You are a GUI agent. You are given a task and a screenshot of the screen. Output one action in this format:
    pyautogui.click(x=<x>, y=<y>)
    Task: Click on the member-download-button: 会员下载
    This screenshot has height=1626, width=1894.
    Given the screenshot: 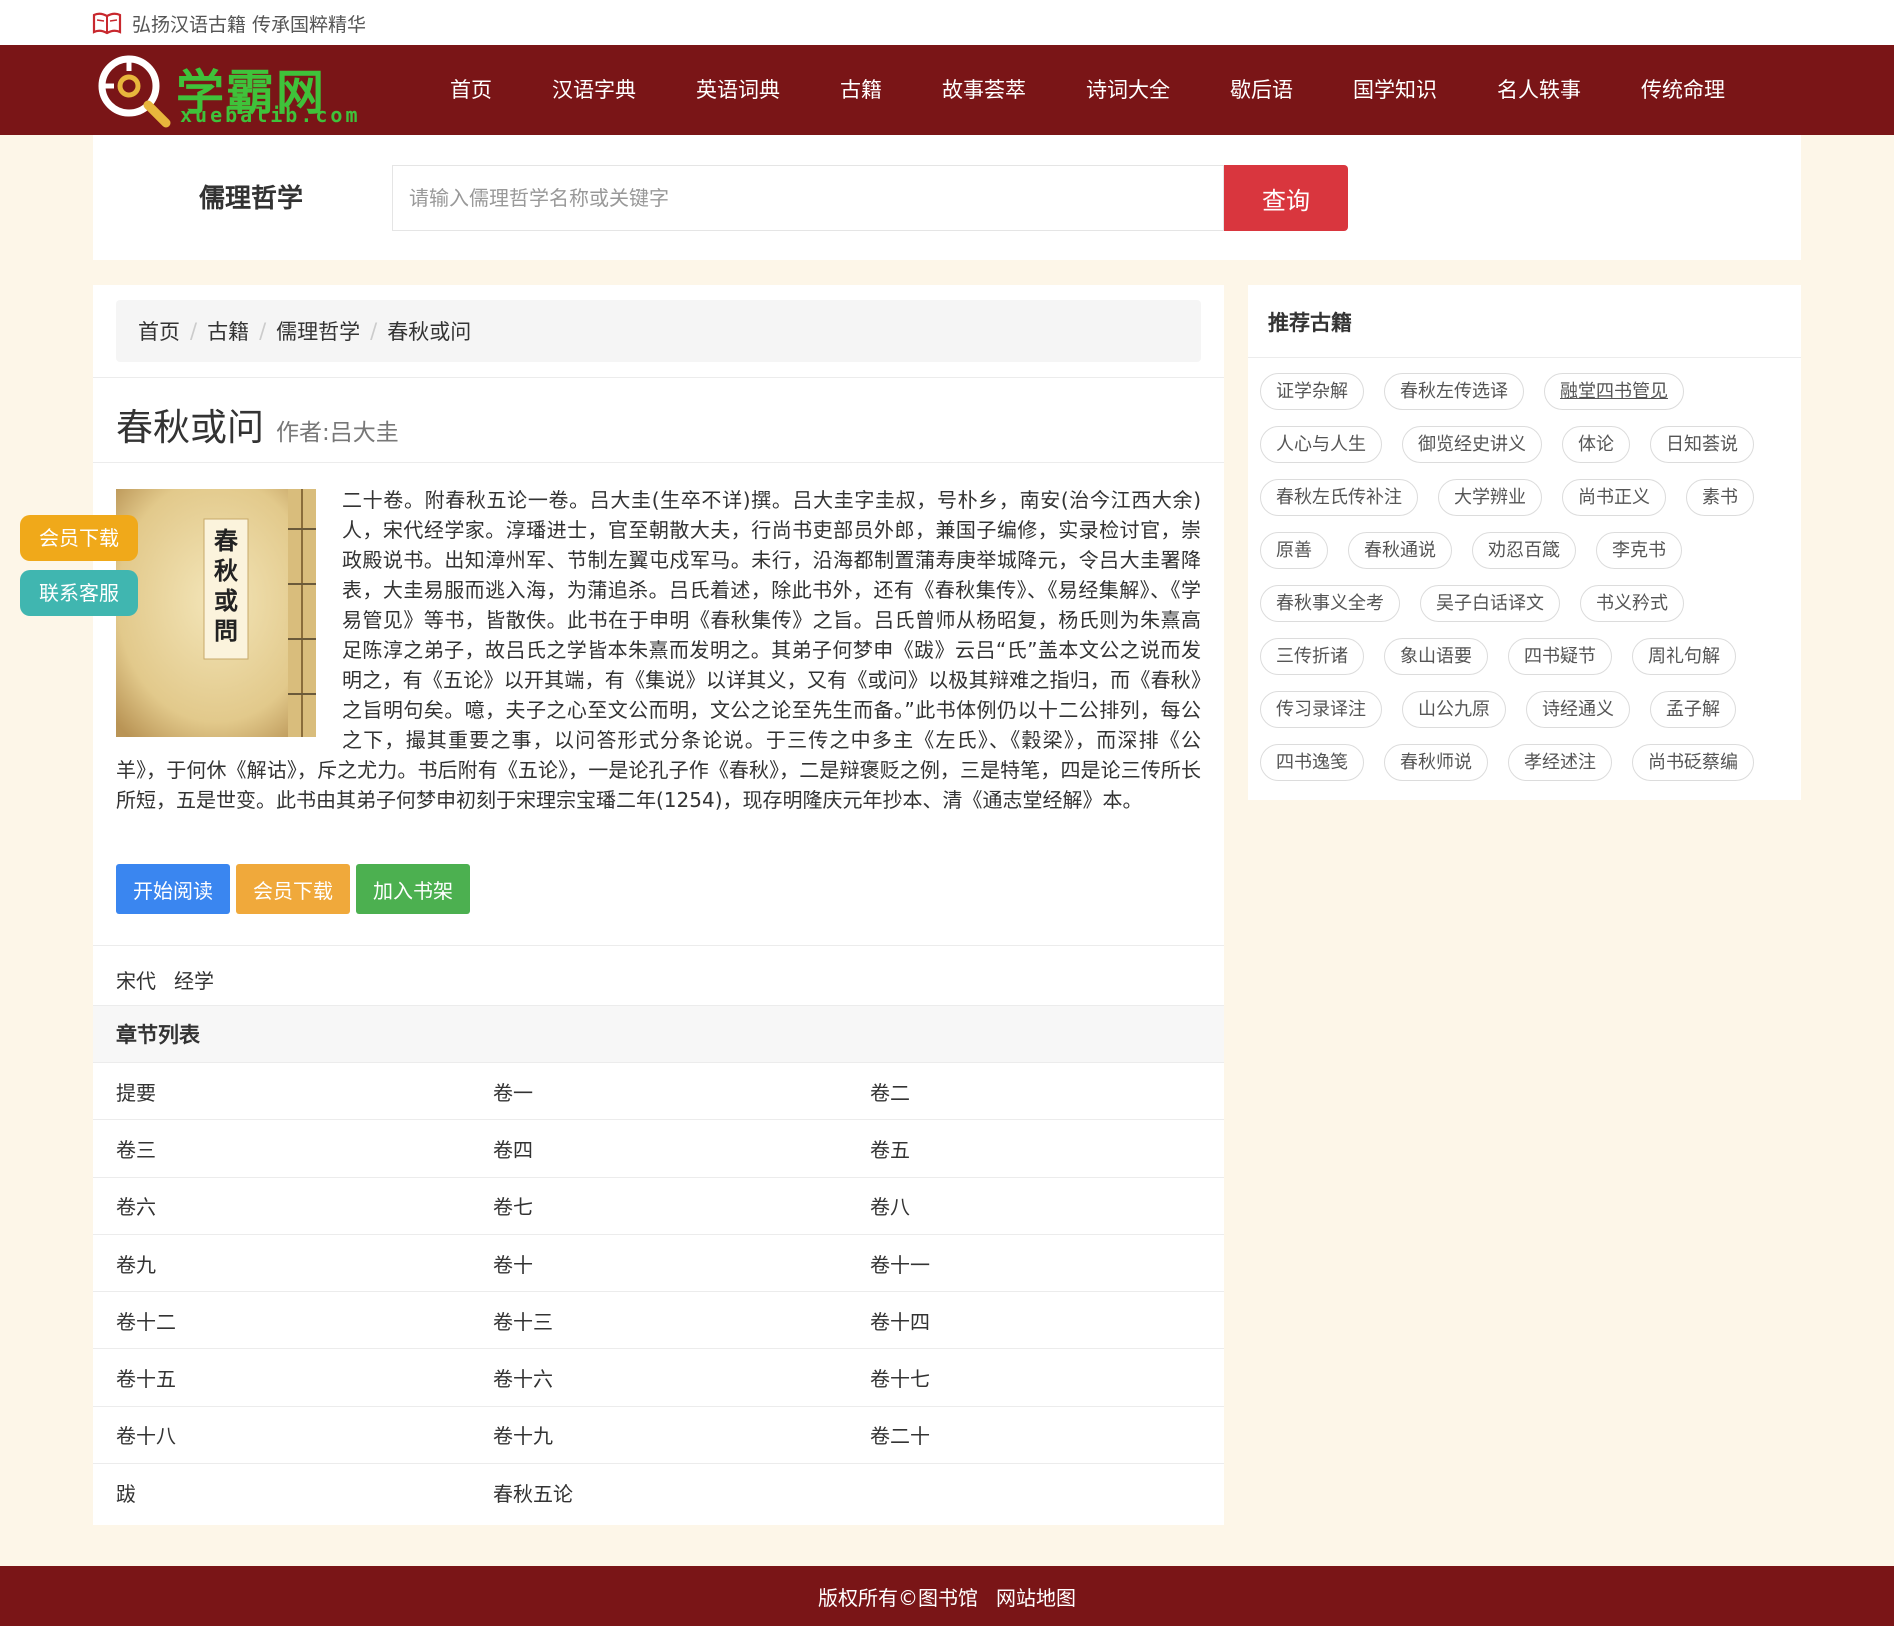 What is the action you would take?
    pyautogui.click(x=293, y=889)
    